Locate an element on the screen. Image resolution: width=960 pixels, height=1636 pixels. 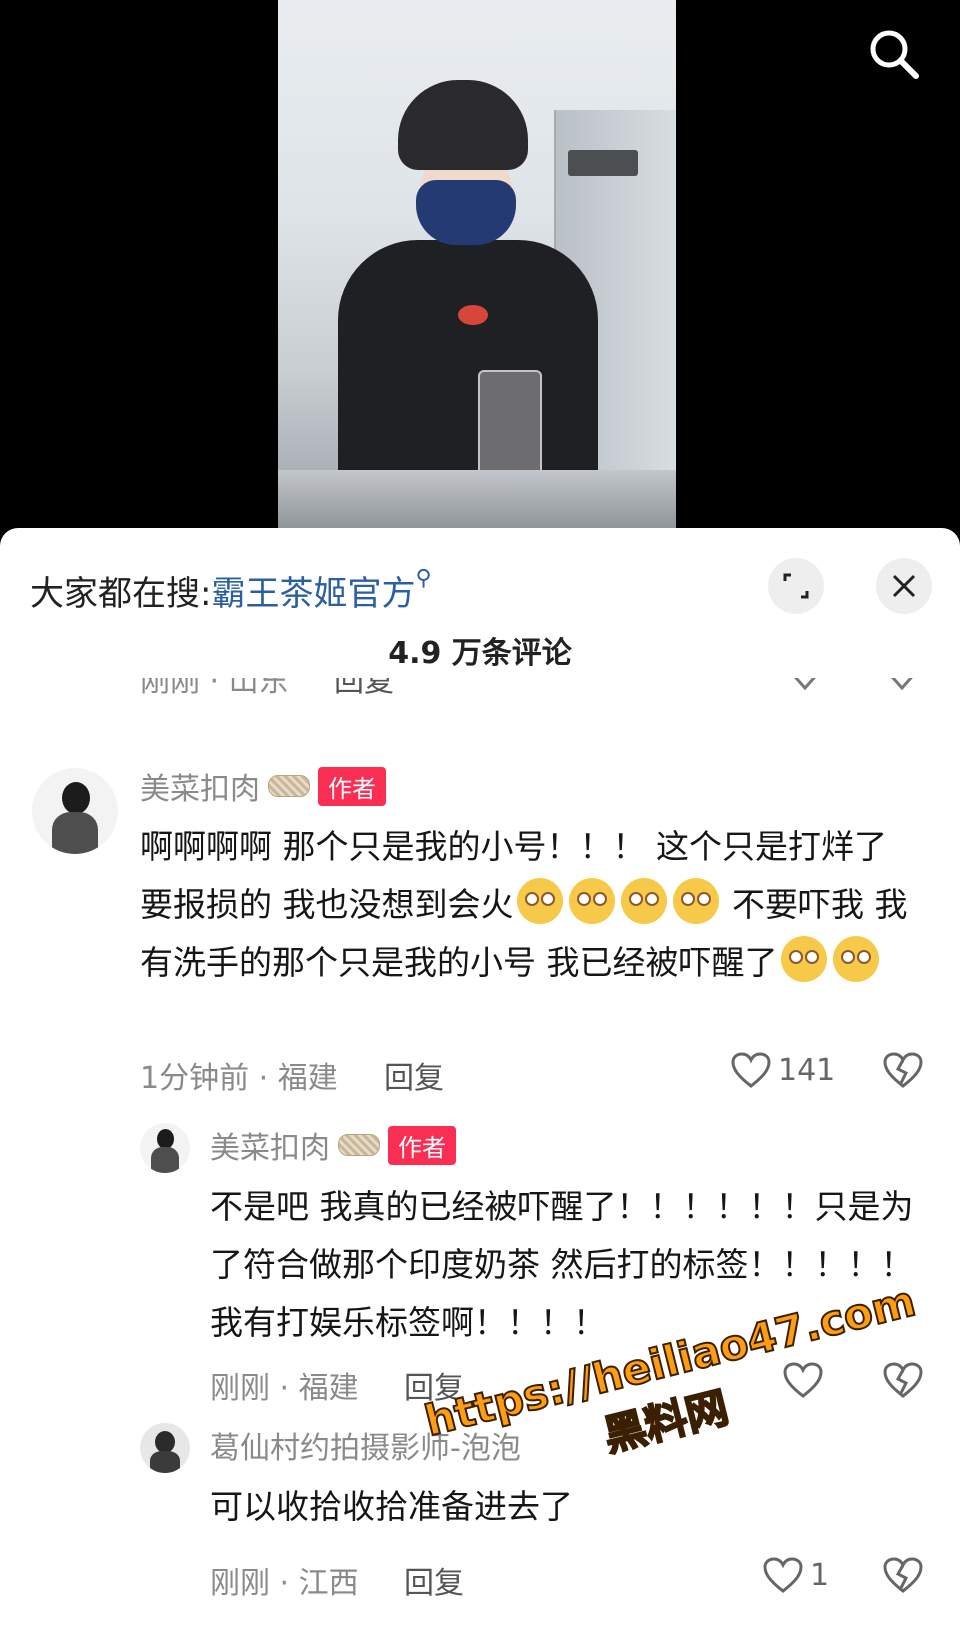
close-button is located at coordinates (904, 586).